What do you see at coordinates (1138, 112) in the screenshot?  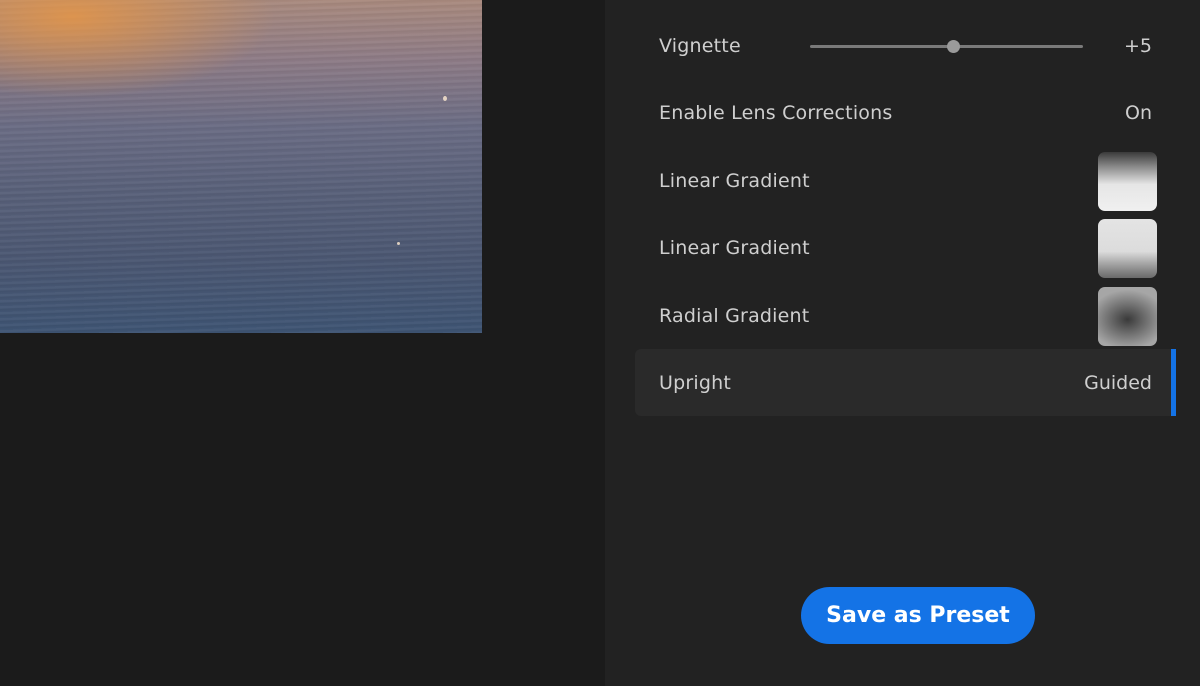 I see `lens-corrections-value: On` at bounding box center [1138, 112].